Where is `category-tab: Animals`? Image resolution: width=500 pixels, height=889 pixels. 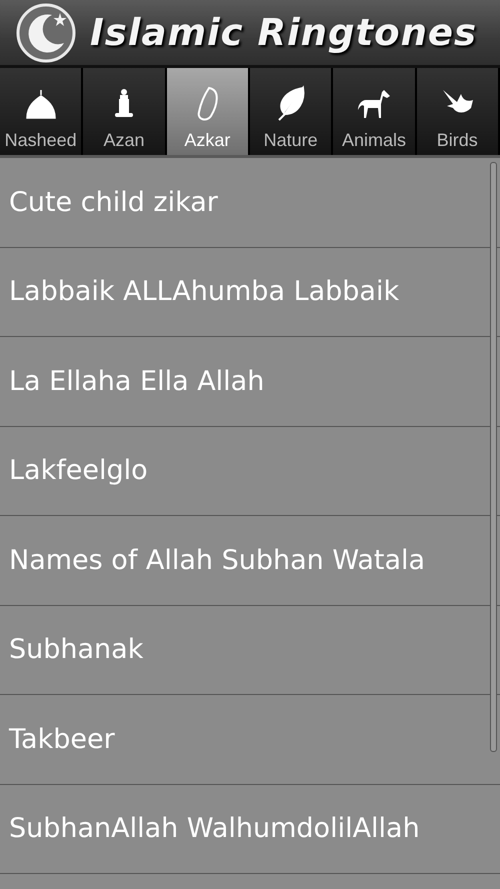
category-tab: Animals is located at coordinates (375, 111).